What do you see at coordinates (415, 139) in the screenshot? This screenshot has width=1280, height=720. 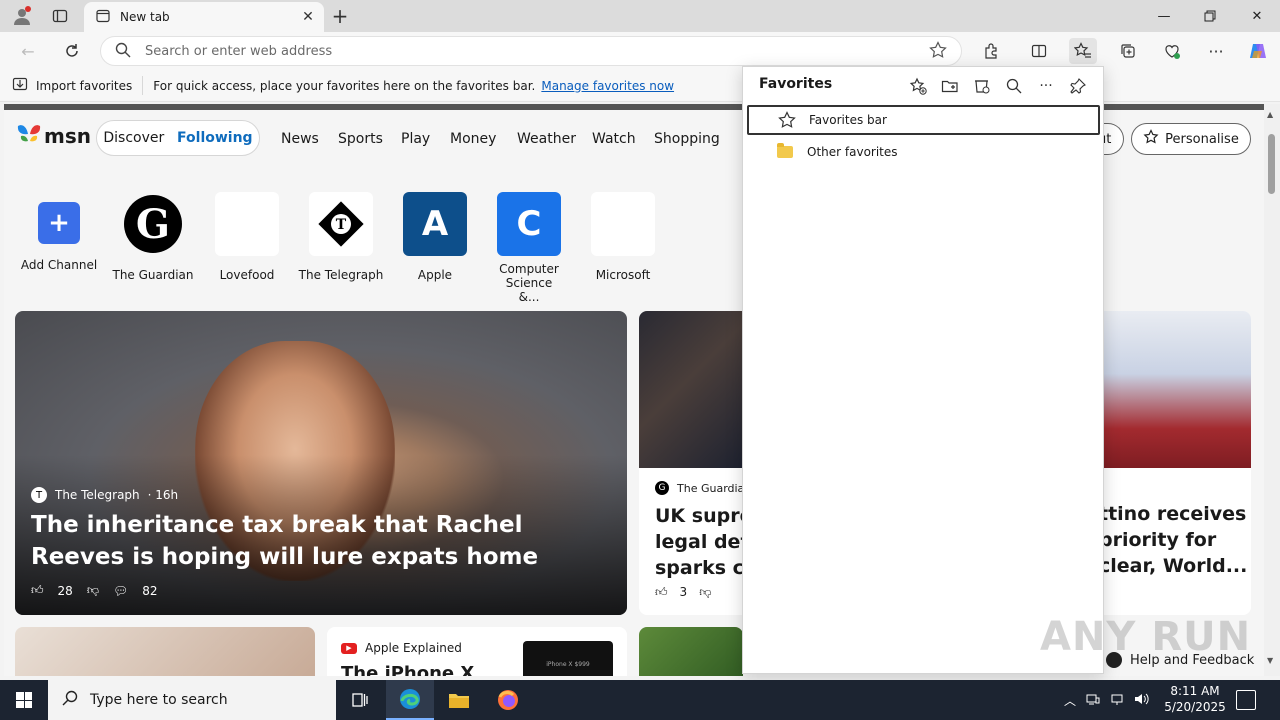 I see `nav-play: Play` at bounding box center [415, 139].